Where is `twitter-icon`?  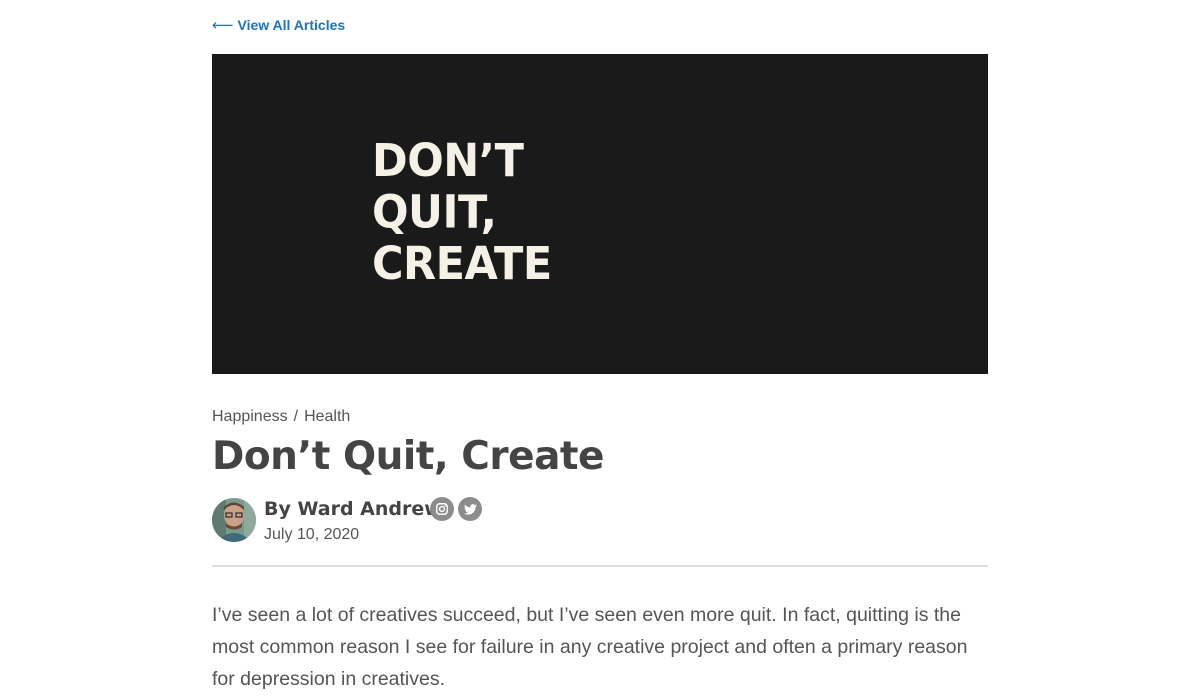
twitter-icon is located at coordinates (470, 509).